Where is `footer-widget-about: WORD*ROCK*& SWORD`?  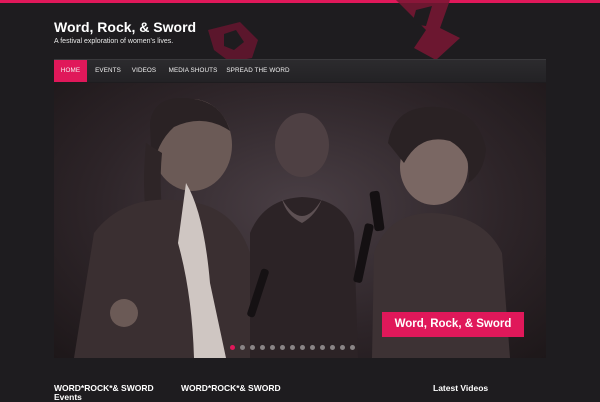 footer-widget-about: WORD*ROCK*& SWORD is located at coordinates (231, 388).